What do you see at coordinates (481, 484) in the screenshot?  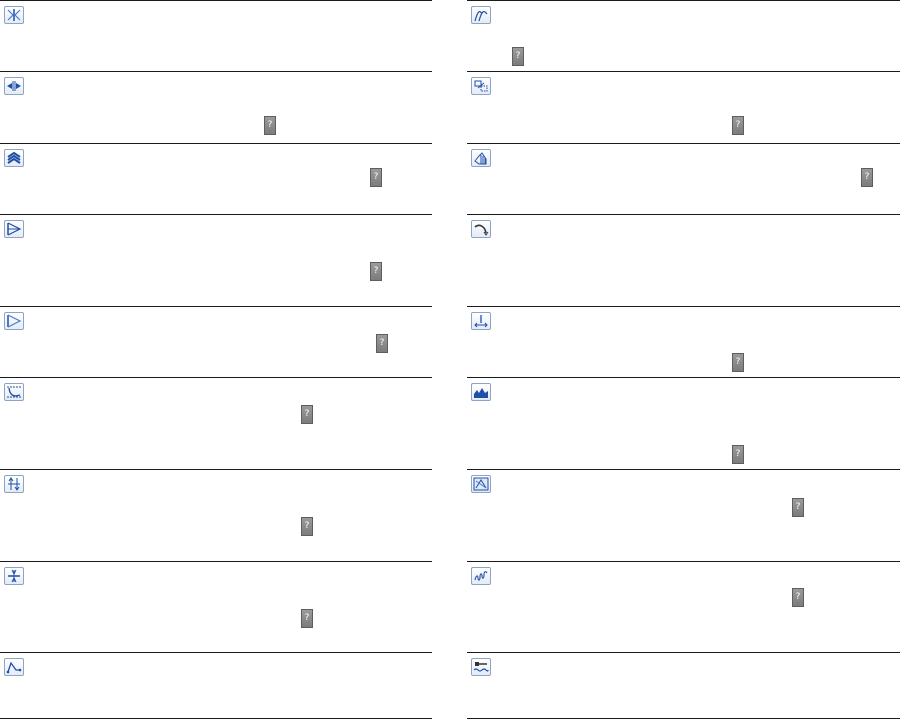 I see `framed-diagram-icon` at bounding box center [481, 484].